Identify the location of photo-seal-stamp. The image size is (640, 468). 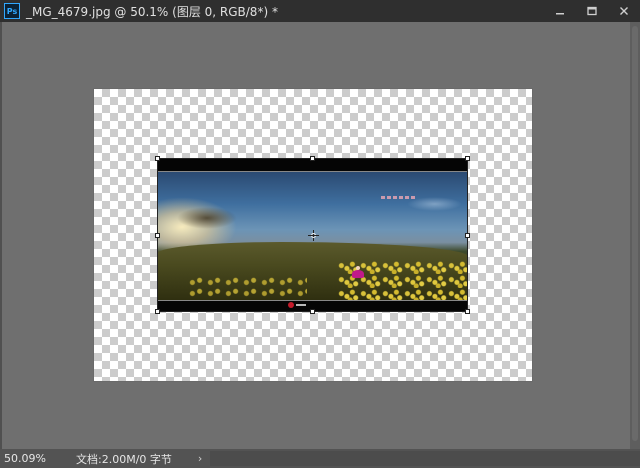
(298, 305).